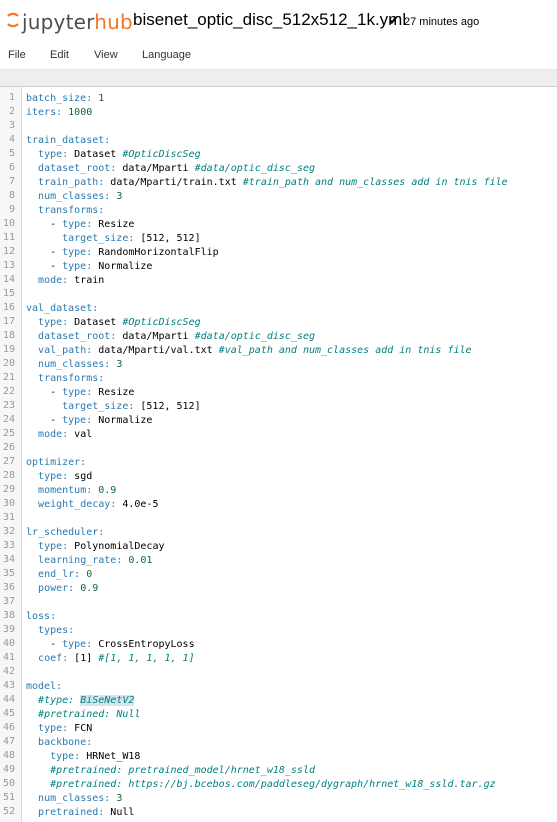 This screenshot has width=557, height=822. What do you see at coordinates (62, 309) in the screenshot?
I see `code-line: val_dataset:` at bounding box center [62, 309].